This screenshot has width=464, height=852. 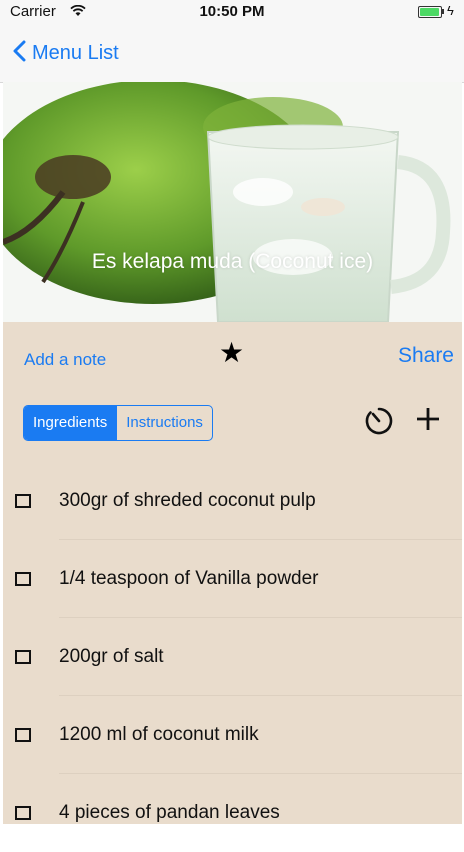 I want to click on navigation-bar: Menu List, so click(x=232, y=52).